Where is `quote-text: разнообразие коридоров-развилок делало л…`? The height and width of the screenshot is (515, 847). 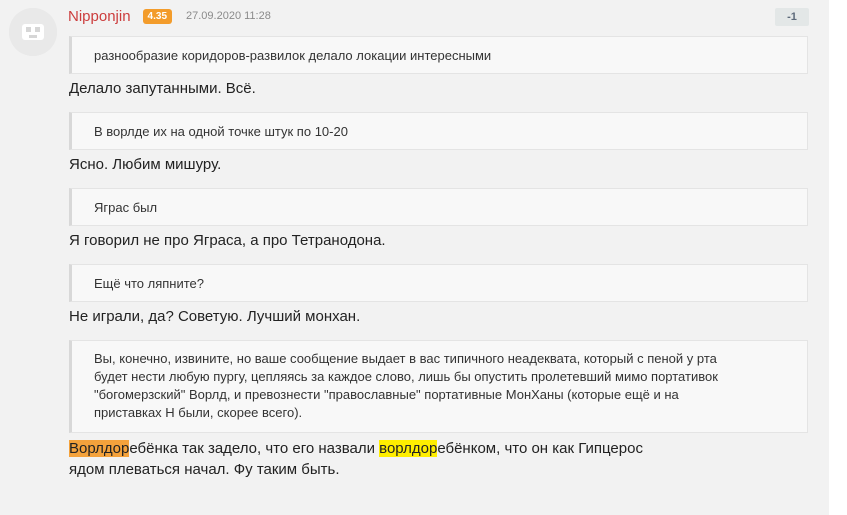 quote-text: разнообразие коридоров-развилок делало л… is located at coordinates (293, 55).